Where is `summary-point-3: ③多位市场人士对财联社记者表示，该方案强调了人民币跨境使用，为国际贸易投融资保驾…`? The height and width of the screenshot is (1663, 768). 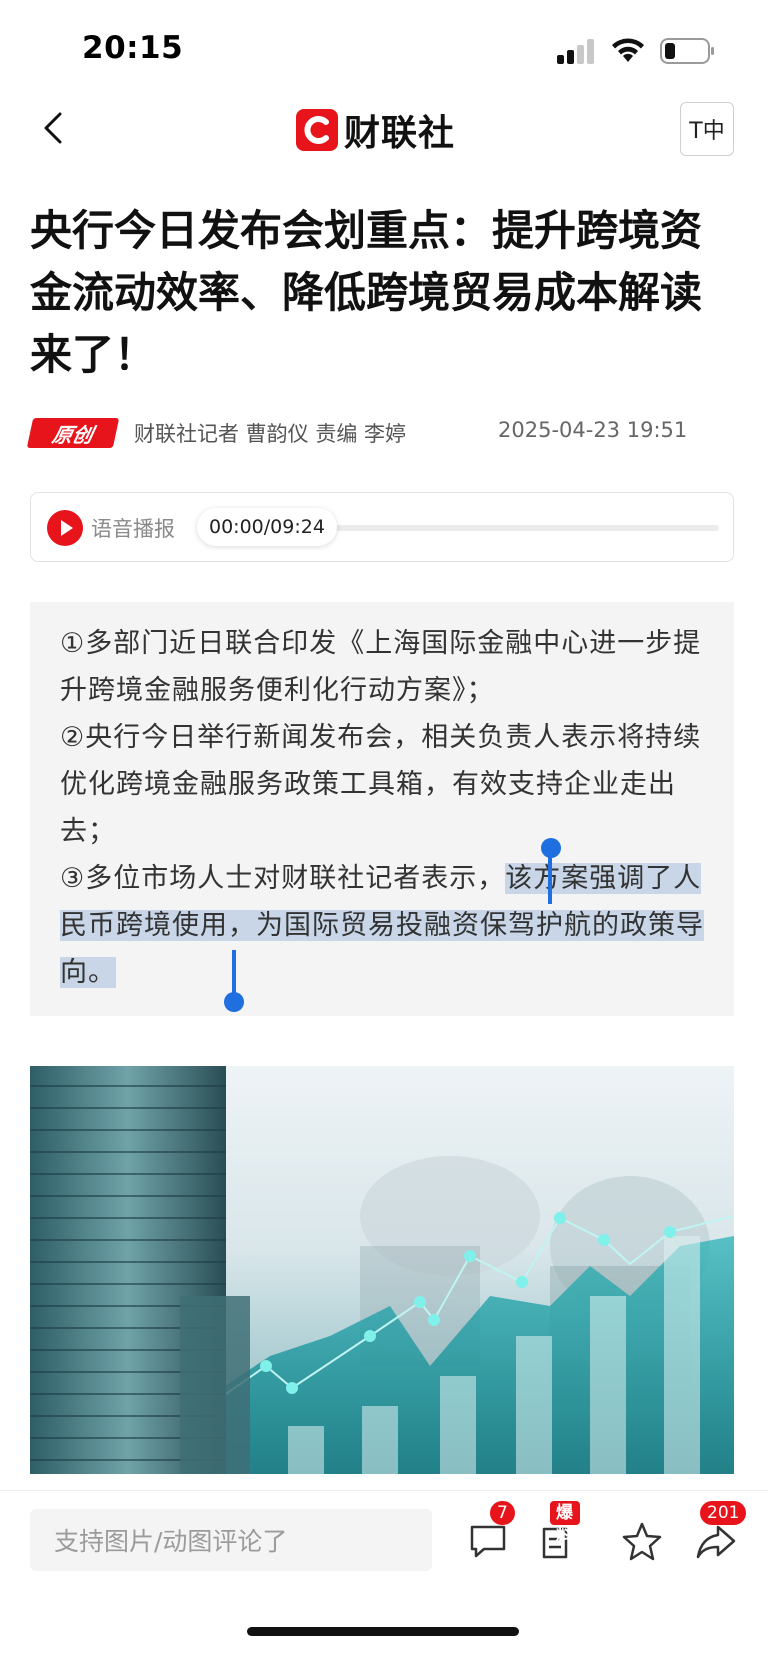
summary-point-3: ③多位市场人士对财联社记者表示，该方案强调了人民币跨境使用，为国际贸易投融资保驾… is located at coordinates (385, 925).